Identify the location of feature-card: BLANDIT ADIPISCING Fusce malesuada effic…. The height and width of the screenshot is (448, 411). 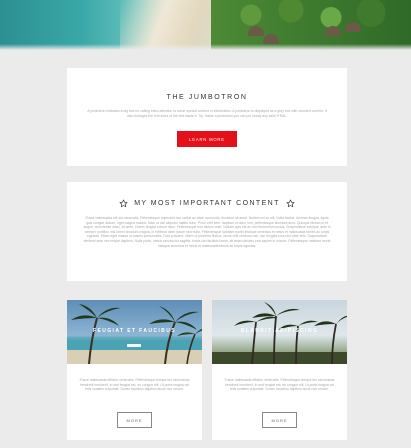
(279, 370).